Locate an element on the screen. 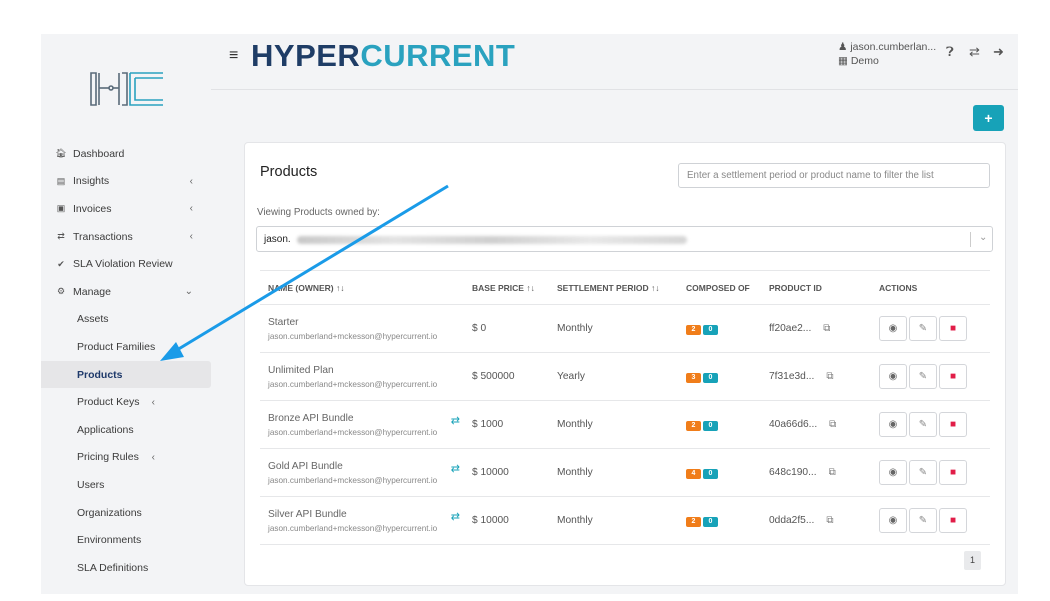 The width and height of the screenshot is (1050, 601). sidebar-item-product-families: Product Families is located at coordinates (126, 347).